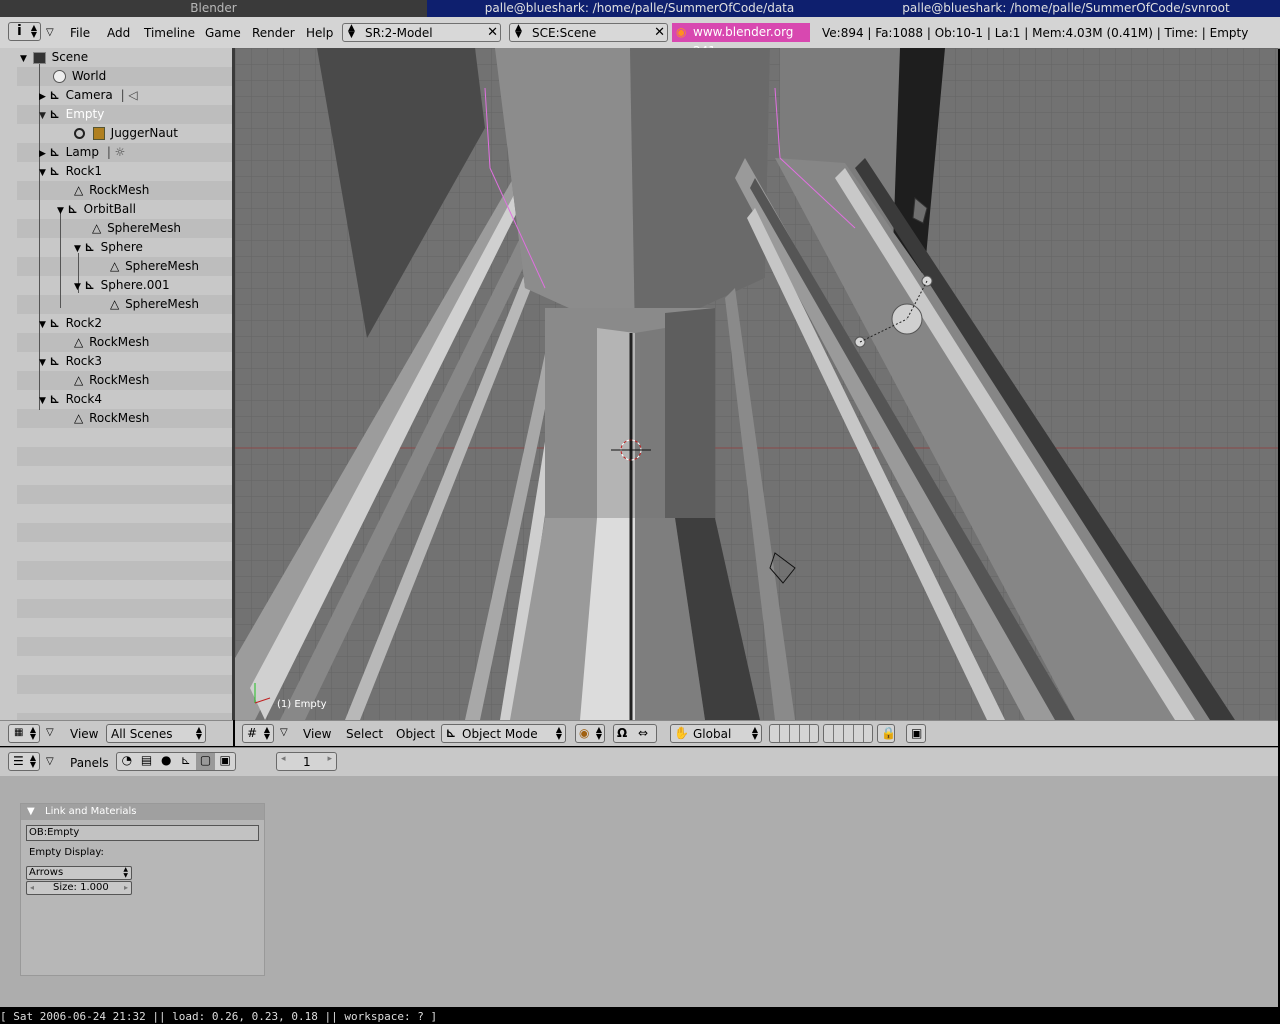 The image size is (1280, 1024). Describe the element at coordinates (503, 733) in the screenshot. I see `mode-dropdown: ⊾ Object Mode ▲ ▼` at that location.